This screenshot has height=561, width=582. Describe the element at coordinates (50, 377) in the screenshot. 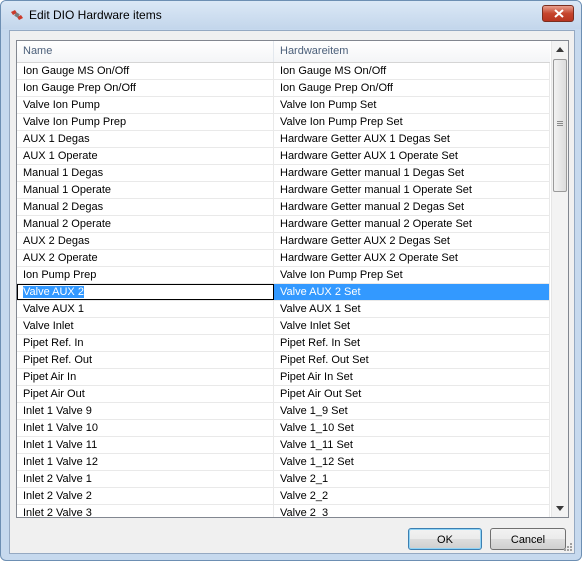

I see `name-cell-text: Pipet Air In` at that location.